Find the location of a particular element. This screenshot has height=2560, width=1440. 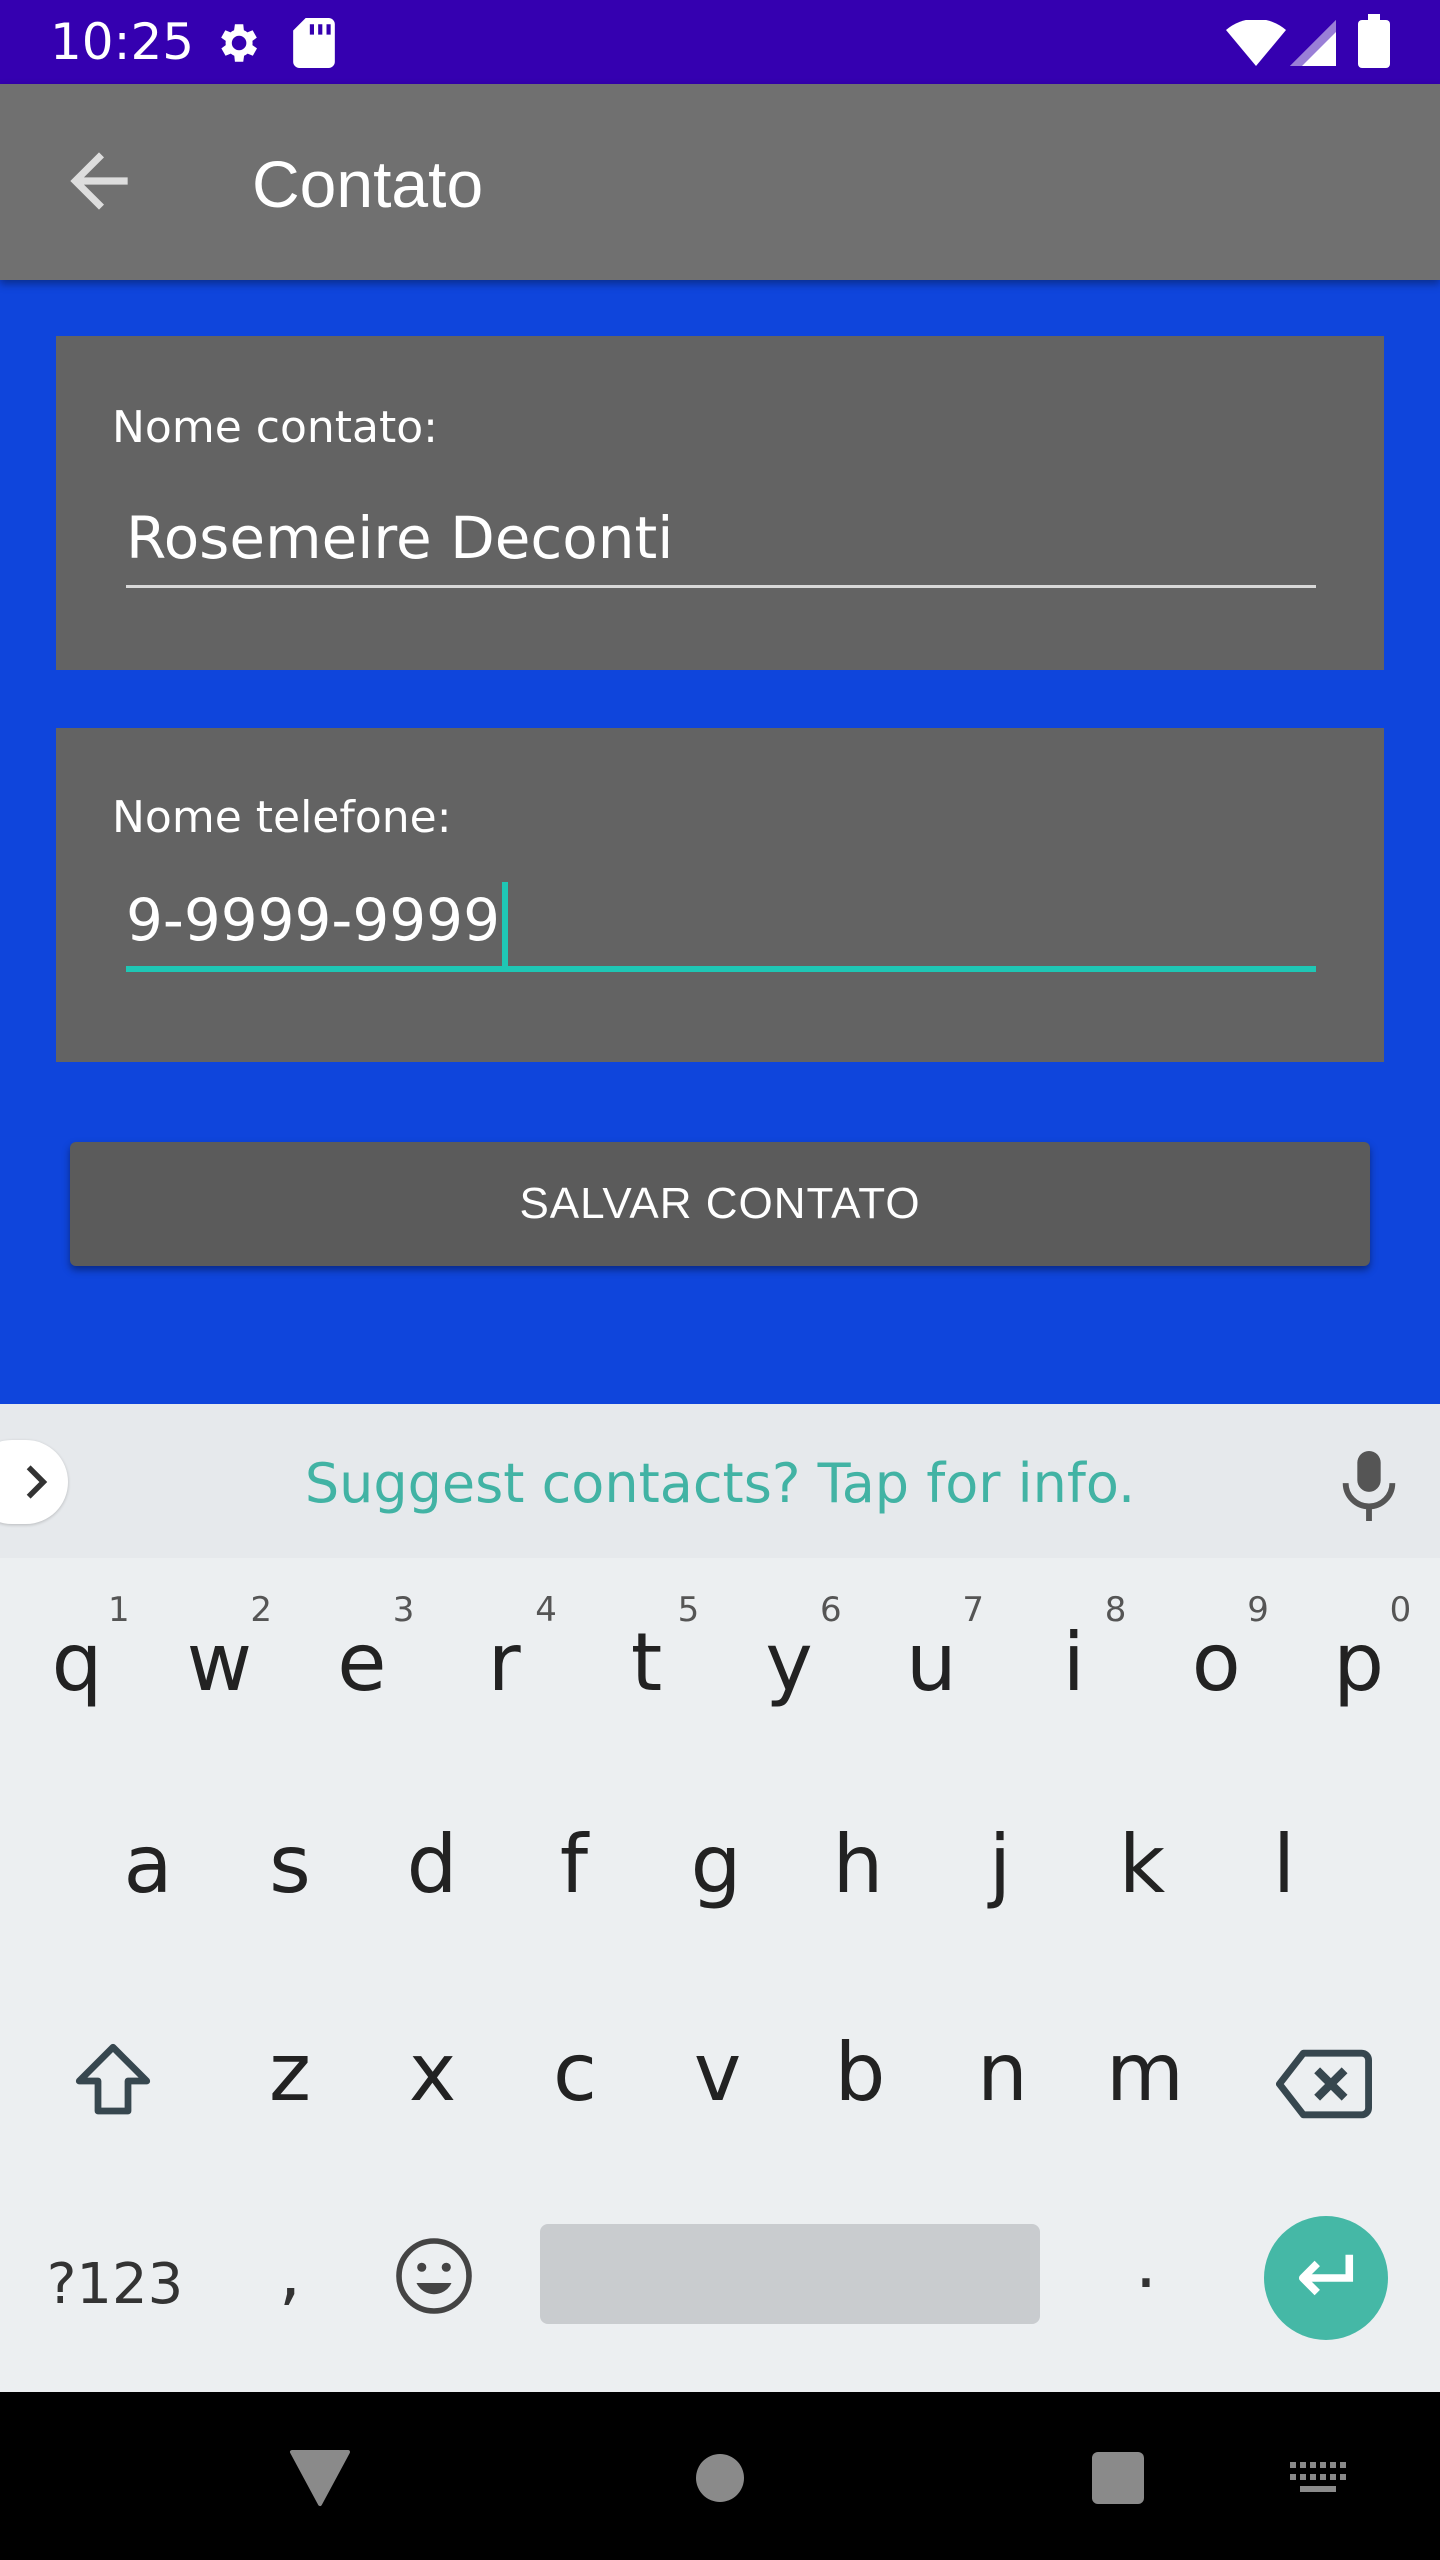

key-letter: a is located at coordinates (148, 1864).